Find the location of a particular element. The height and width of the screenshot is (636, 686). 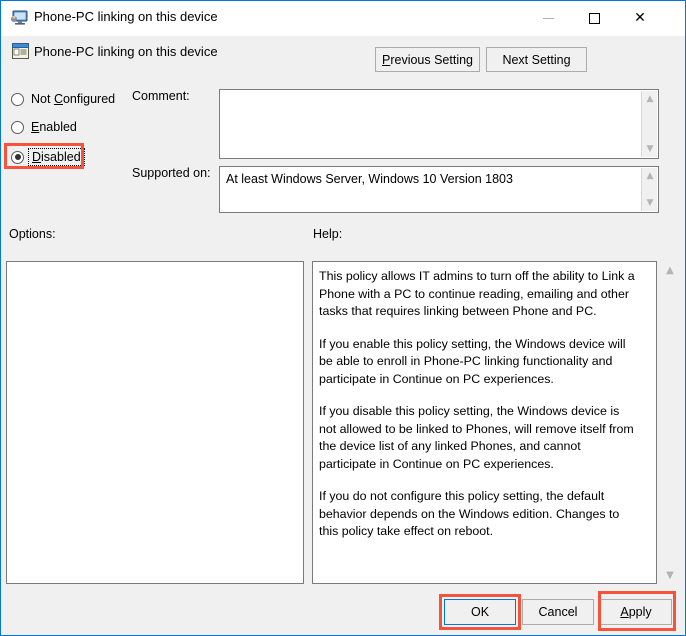

next-setting-button: Next Setting is located at coordinates (536, 59).